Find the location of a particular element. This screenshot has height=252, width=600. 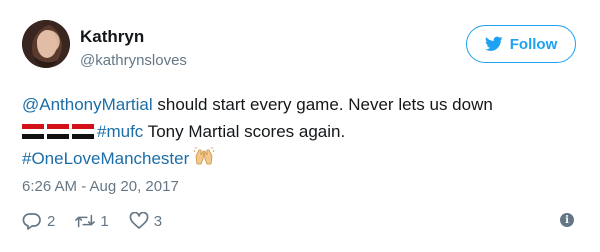

reply-button: 2 is located at coordinates (38, 221).